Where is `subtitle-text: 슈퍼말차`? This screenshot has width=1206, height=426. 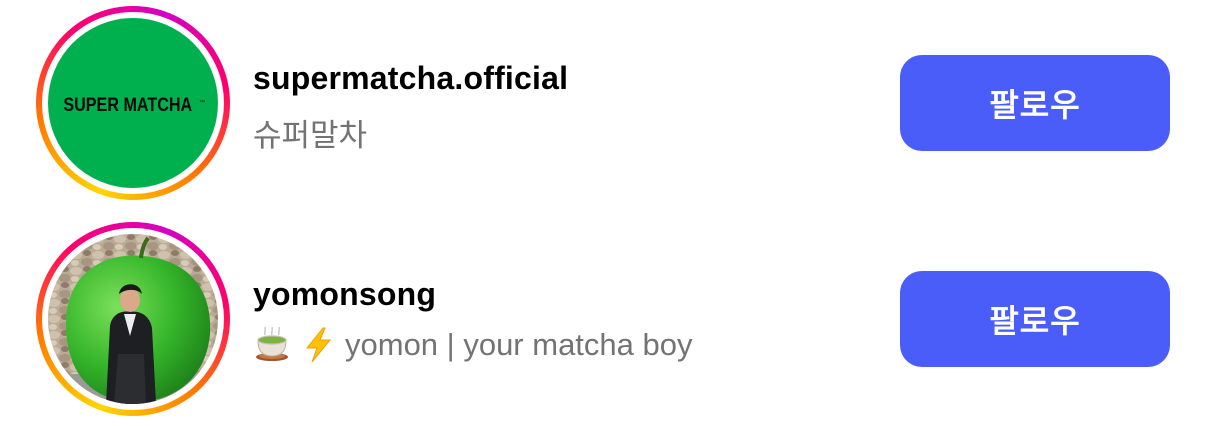 subtitle-text: 슈퍼말차 is located at coordinates (310, 135).